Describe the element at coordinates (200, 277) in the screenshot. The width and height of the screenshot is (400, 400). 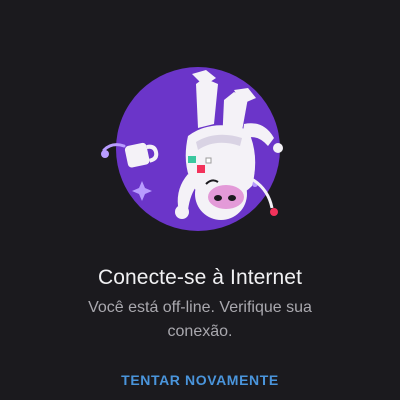
I see `page-title: Conecte-se à Internet` at that location.